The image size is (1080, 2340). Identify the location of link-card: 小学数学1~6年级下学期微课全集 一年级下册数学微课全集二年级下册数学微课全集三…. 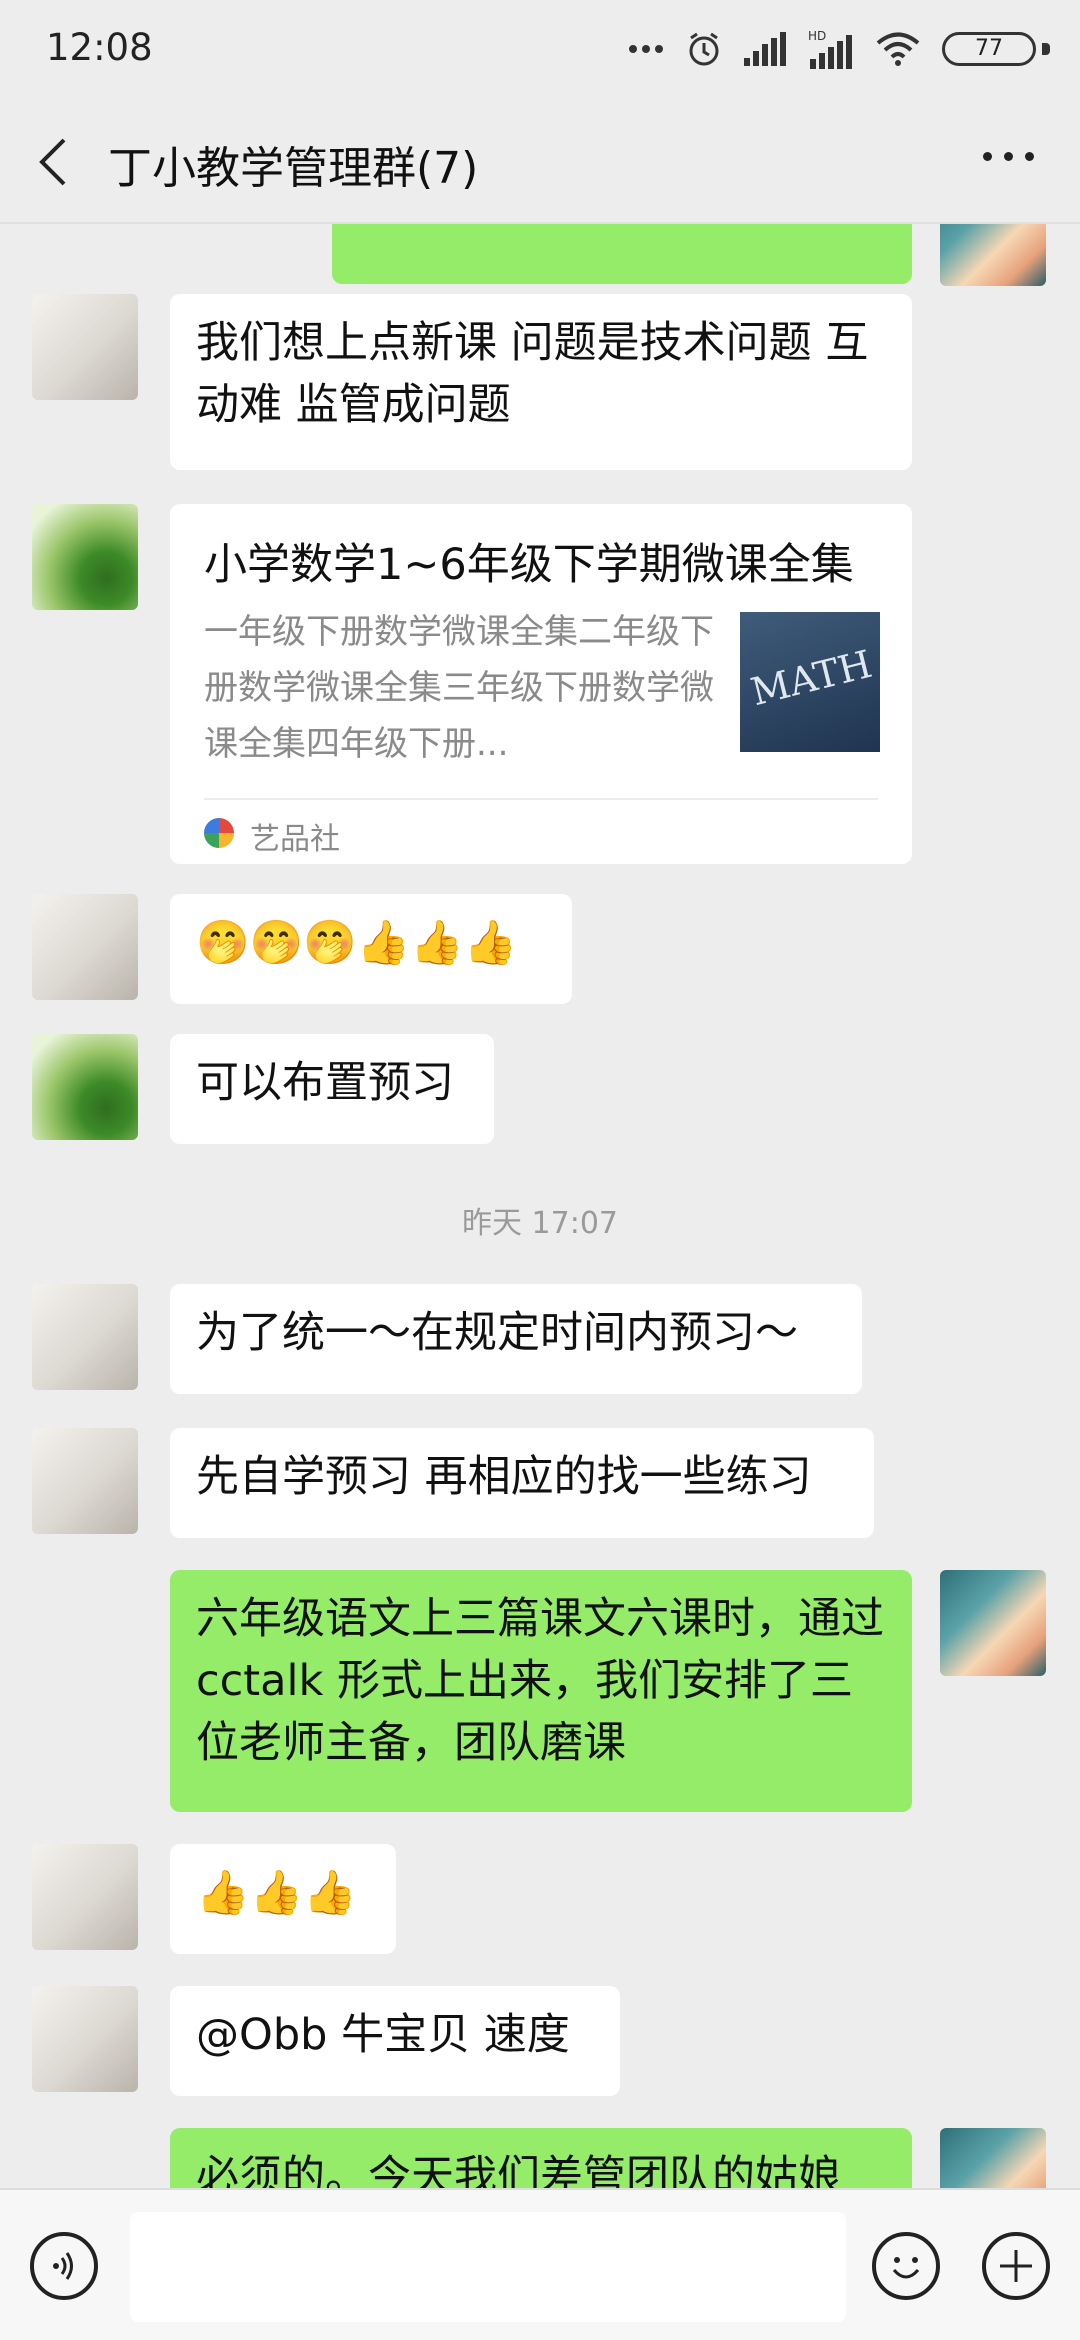
(541, 684).